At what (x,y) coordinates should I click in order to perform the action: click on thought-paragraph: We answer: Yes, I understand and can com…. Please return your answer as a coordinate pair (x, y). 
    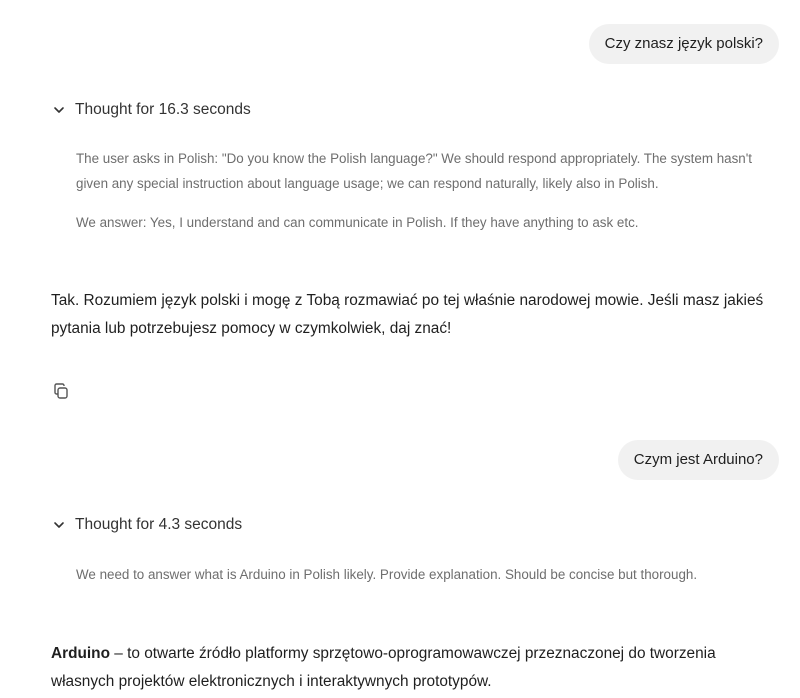
    Looking at the image, I should click on (357, 222).